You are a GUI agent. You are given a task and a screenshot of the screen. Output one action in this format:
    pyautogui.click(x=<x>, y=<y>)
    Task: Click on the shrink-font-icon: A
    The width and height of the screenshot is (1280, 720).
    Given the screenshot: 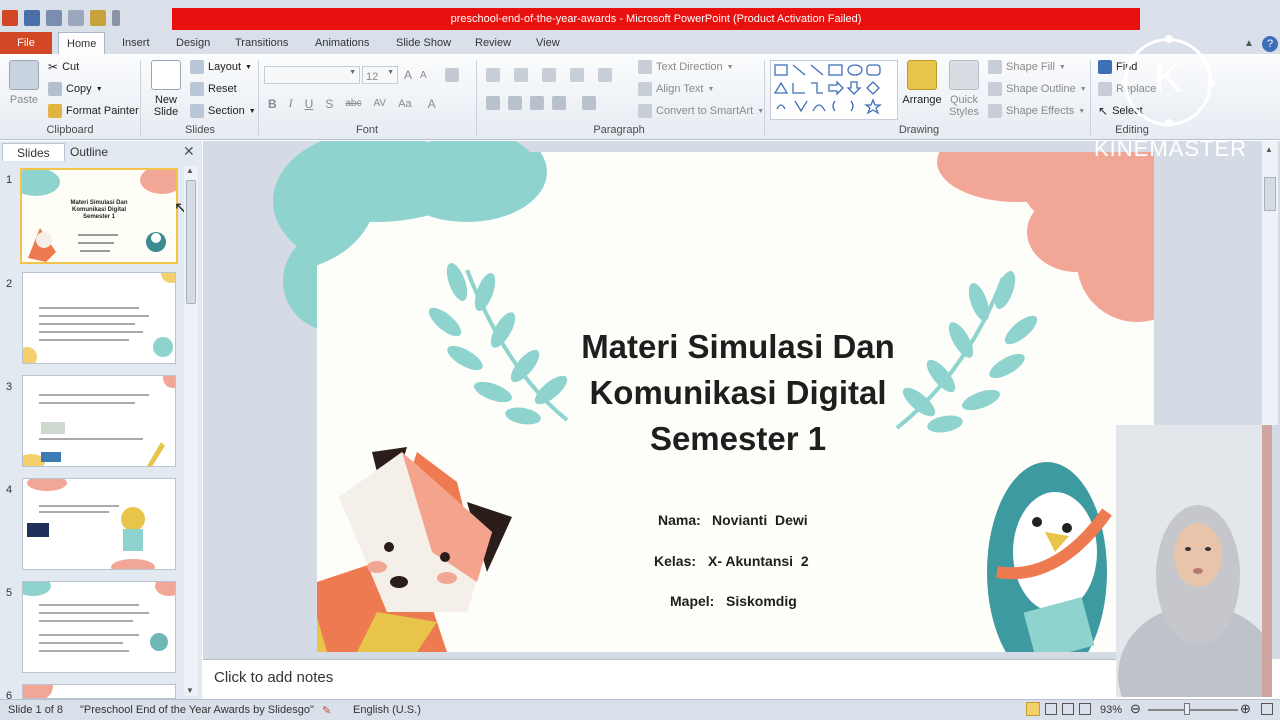 What is the action you would take?
    pyautogui.click(x=423, y=75)
    